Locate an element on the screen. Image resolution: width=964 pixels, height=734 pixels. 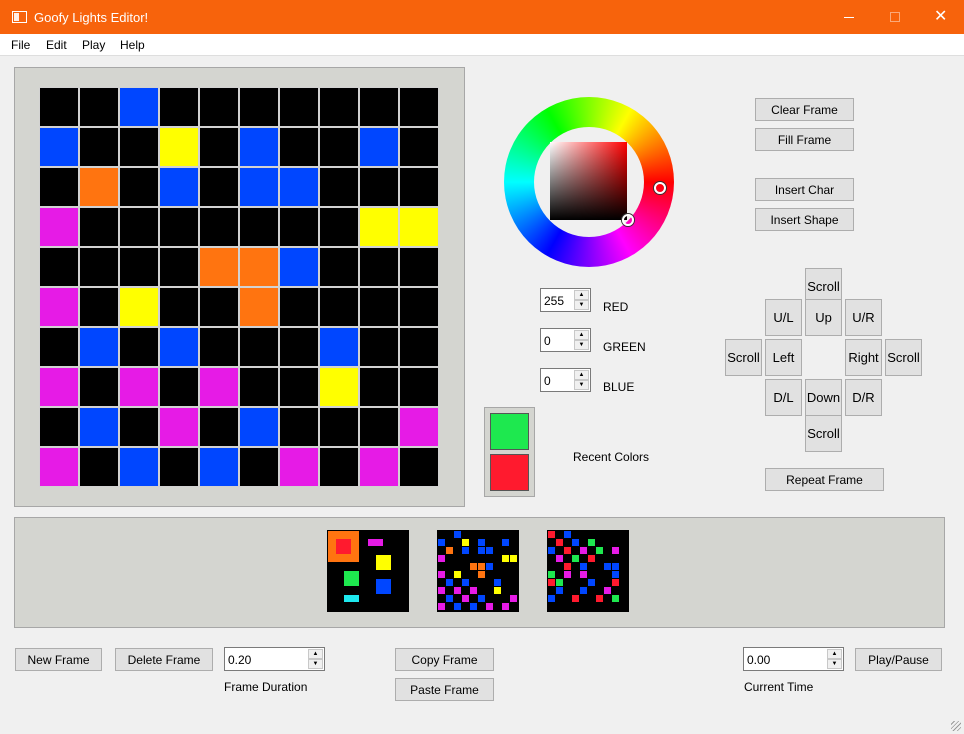
fill-frame-button: Fill Frame is located at coordinates (804, 139).